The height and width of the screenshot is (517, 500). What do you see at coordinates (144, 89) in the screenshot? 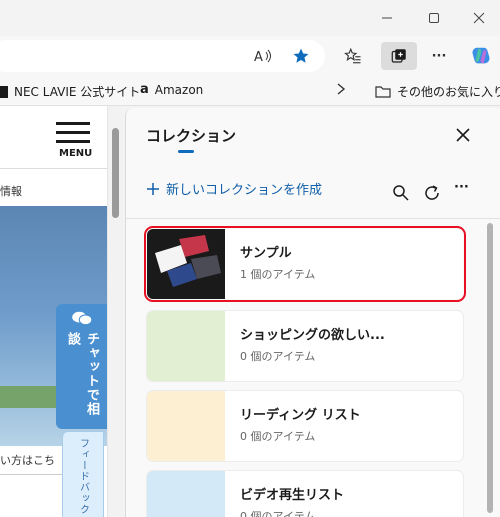
I see `amazon-icon: a` at bounding box center [144, 89].